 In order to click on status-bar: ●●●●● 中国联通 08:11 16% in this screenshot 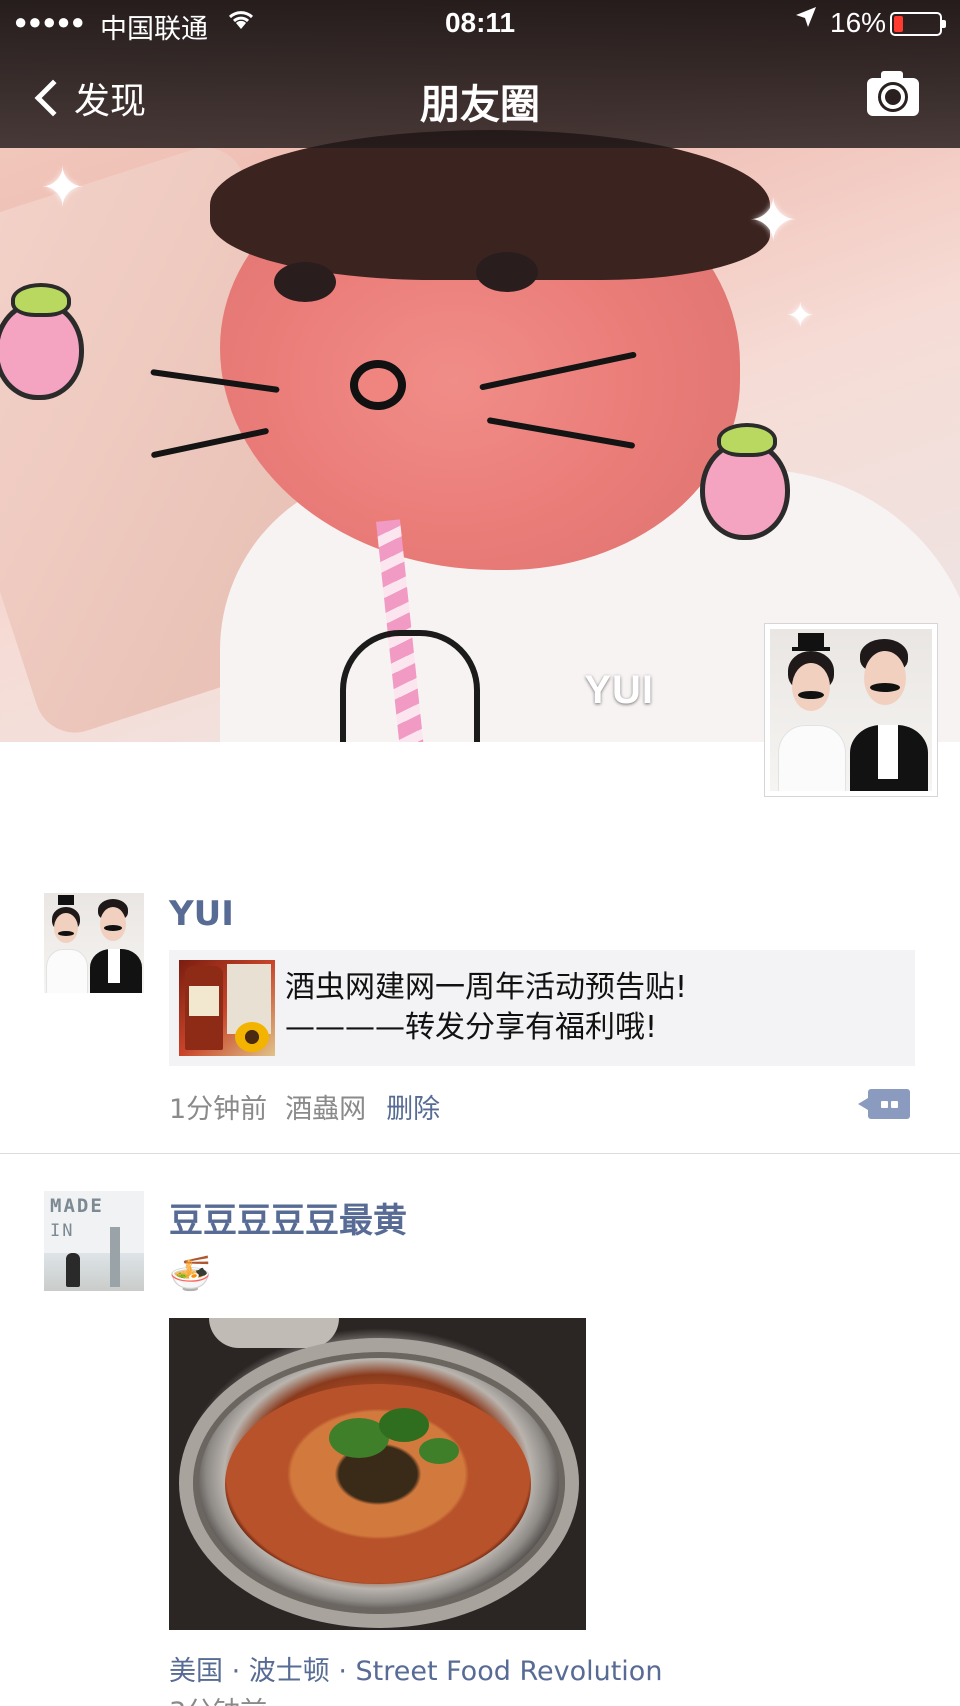, I will do `click(480, 24)`.